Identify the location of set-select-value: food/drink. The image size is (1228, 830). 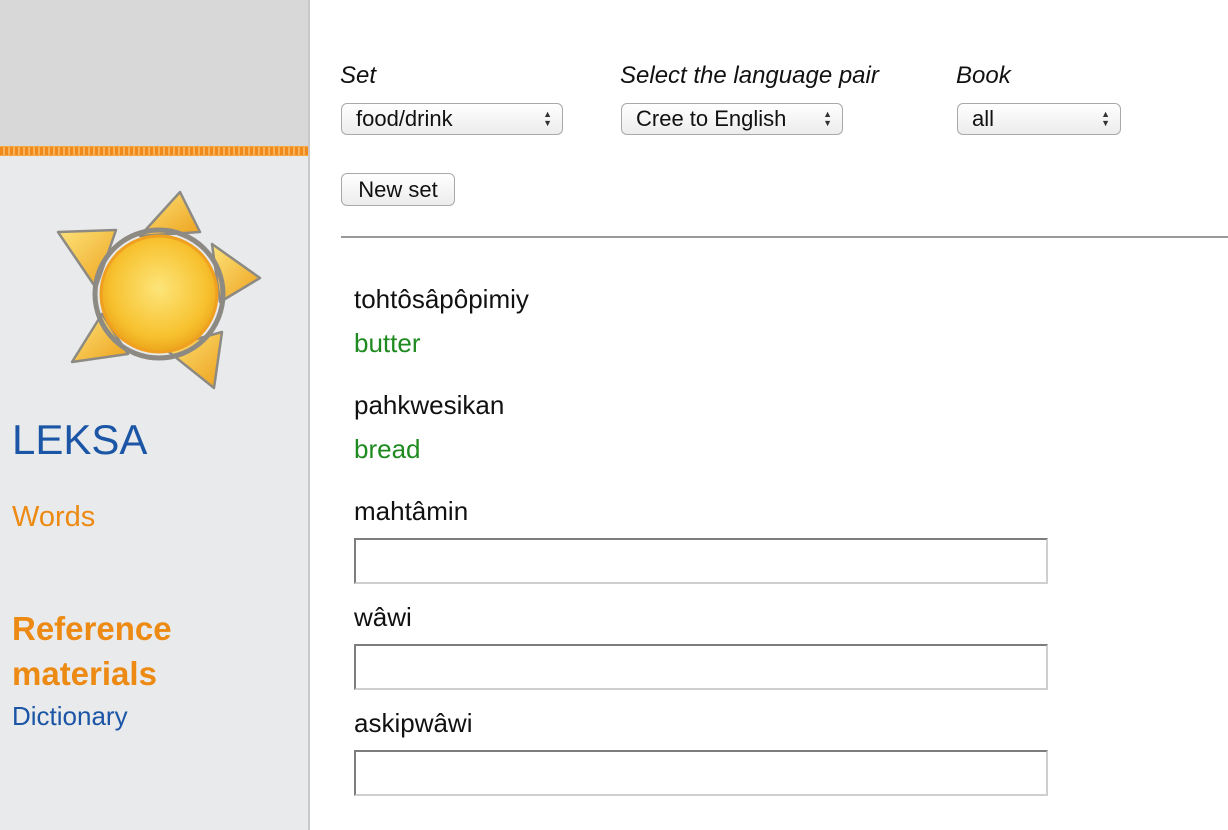
(404, 118).